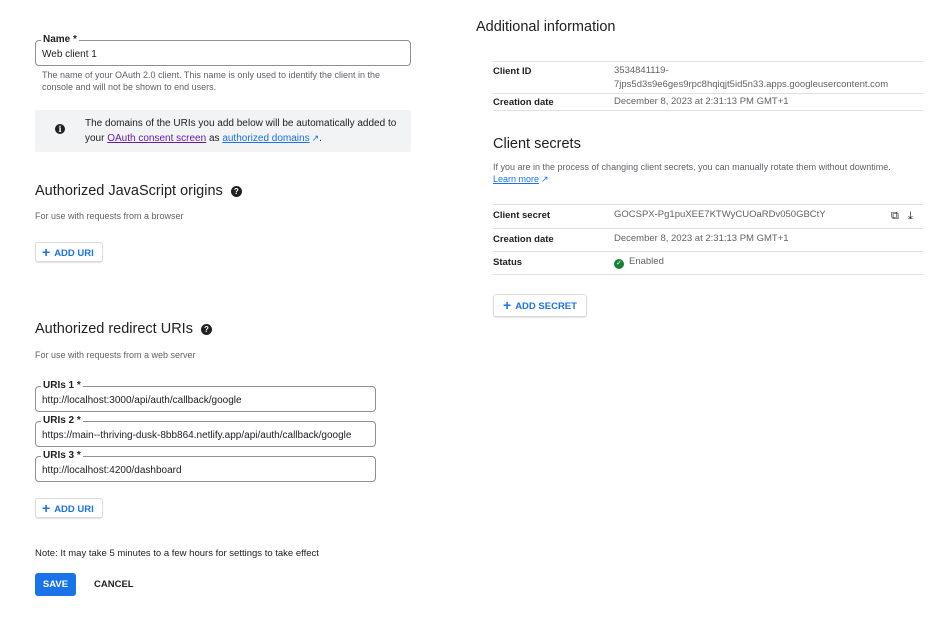 This screenshot has height=631, width=940. Describe the element at coordinates (546, 306) in the screenshot. I see `add-secret-label: ADD SECRET` at that location.